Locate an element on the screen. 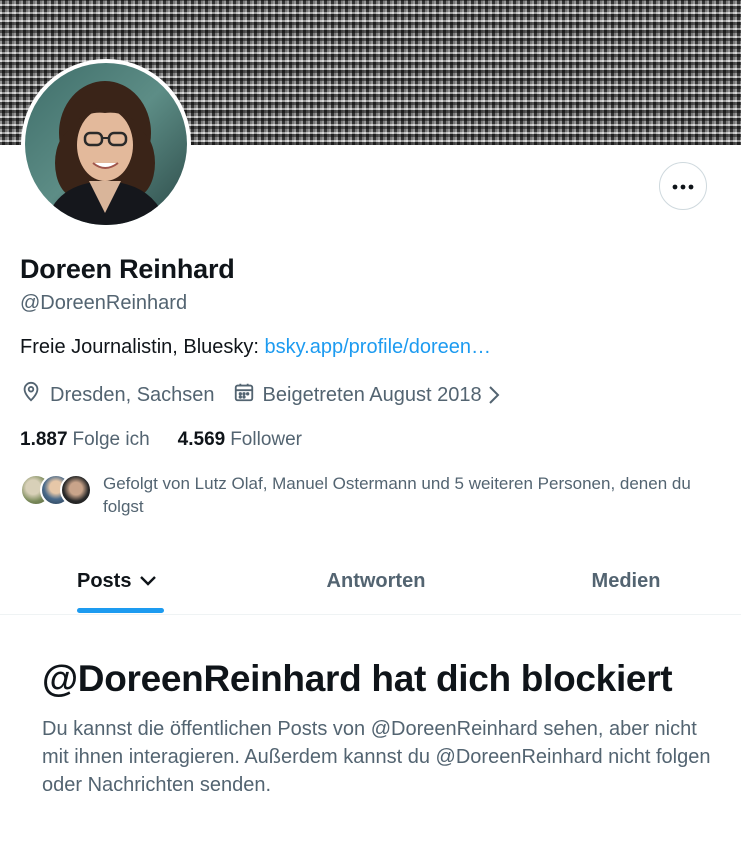 The image size is (741, 846). bio-text: Freie Journalistin, Bluesky: is located at coordinates (142, 347).